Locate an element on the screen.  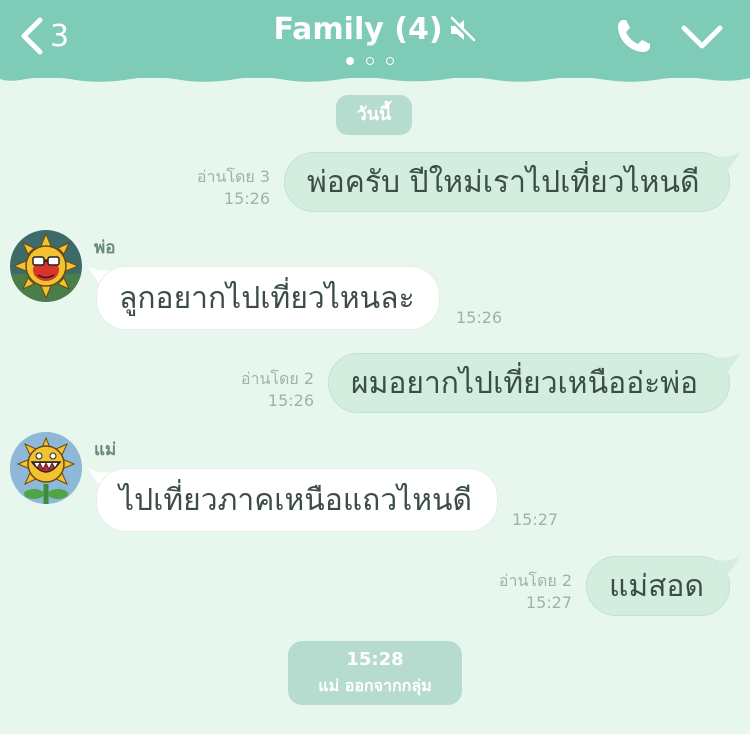
message-meta: อ่านโดย 2 15:27 is located at coordinates (522, 592).